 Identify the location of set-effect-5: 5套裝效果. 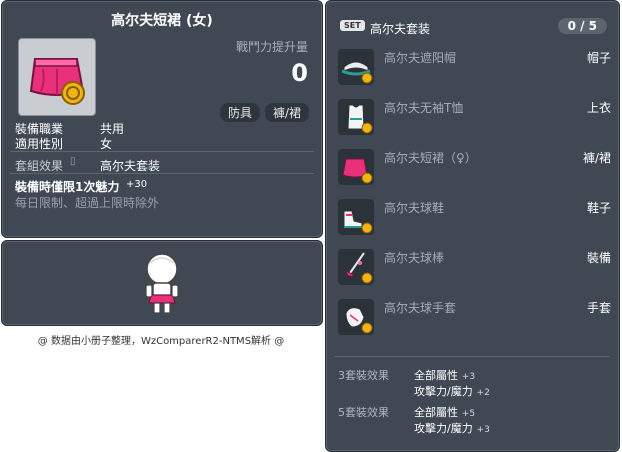
(363, 412).